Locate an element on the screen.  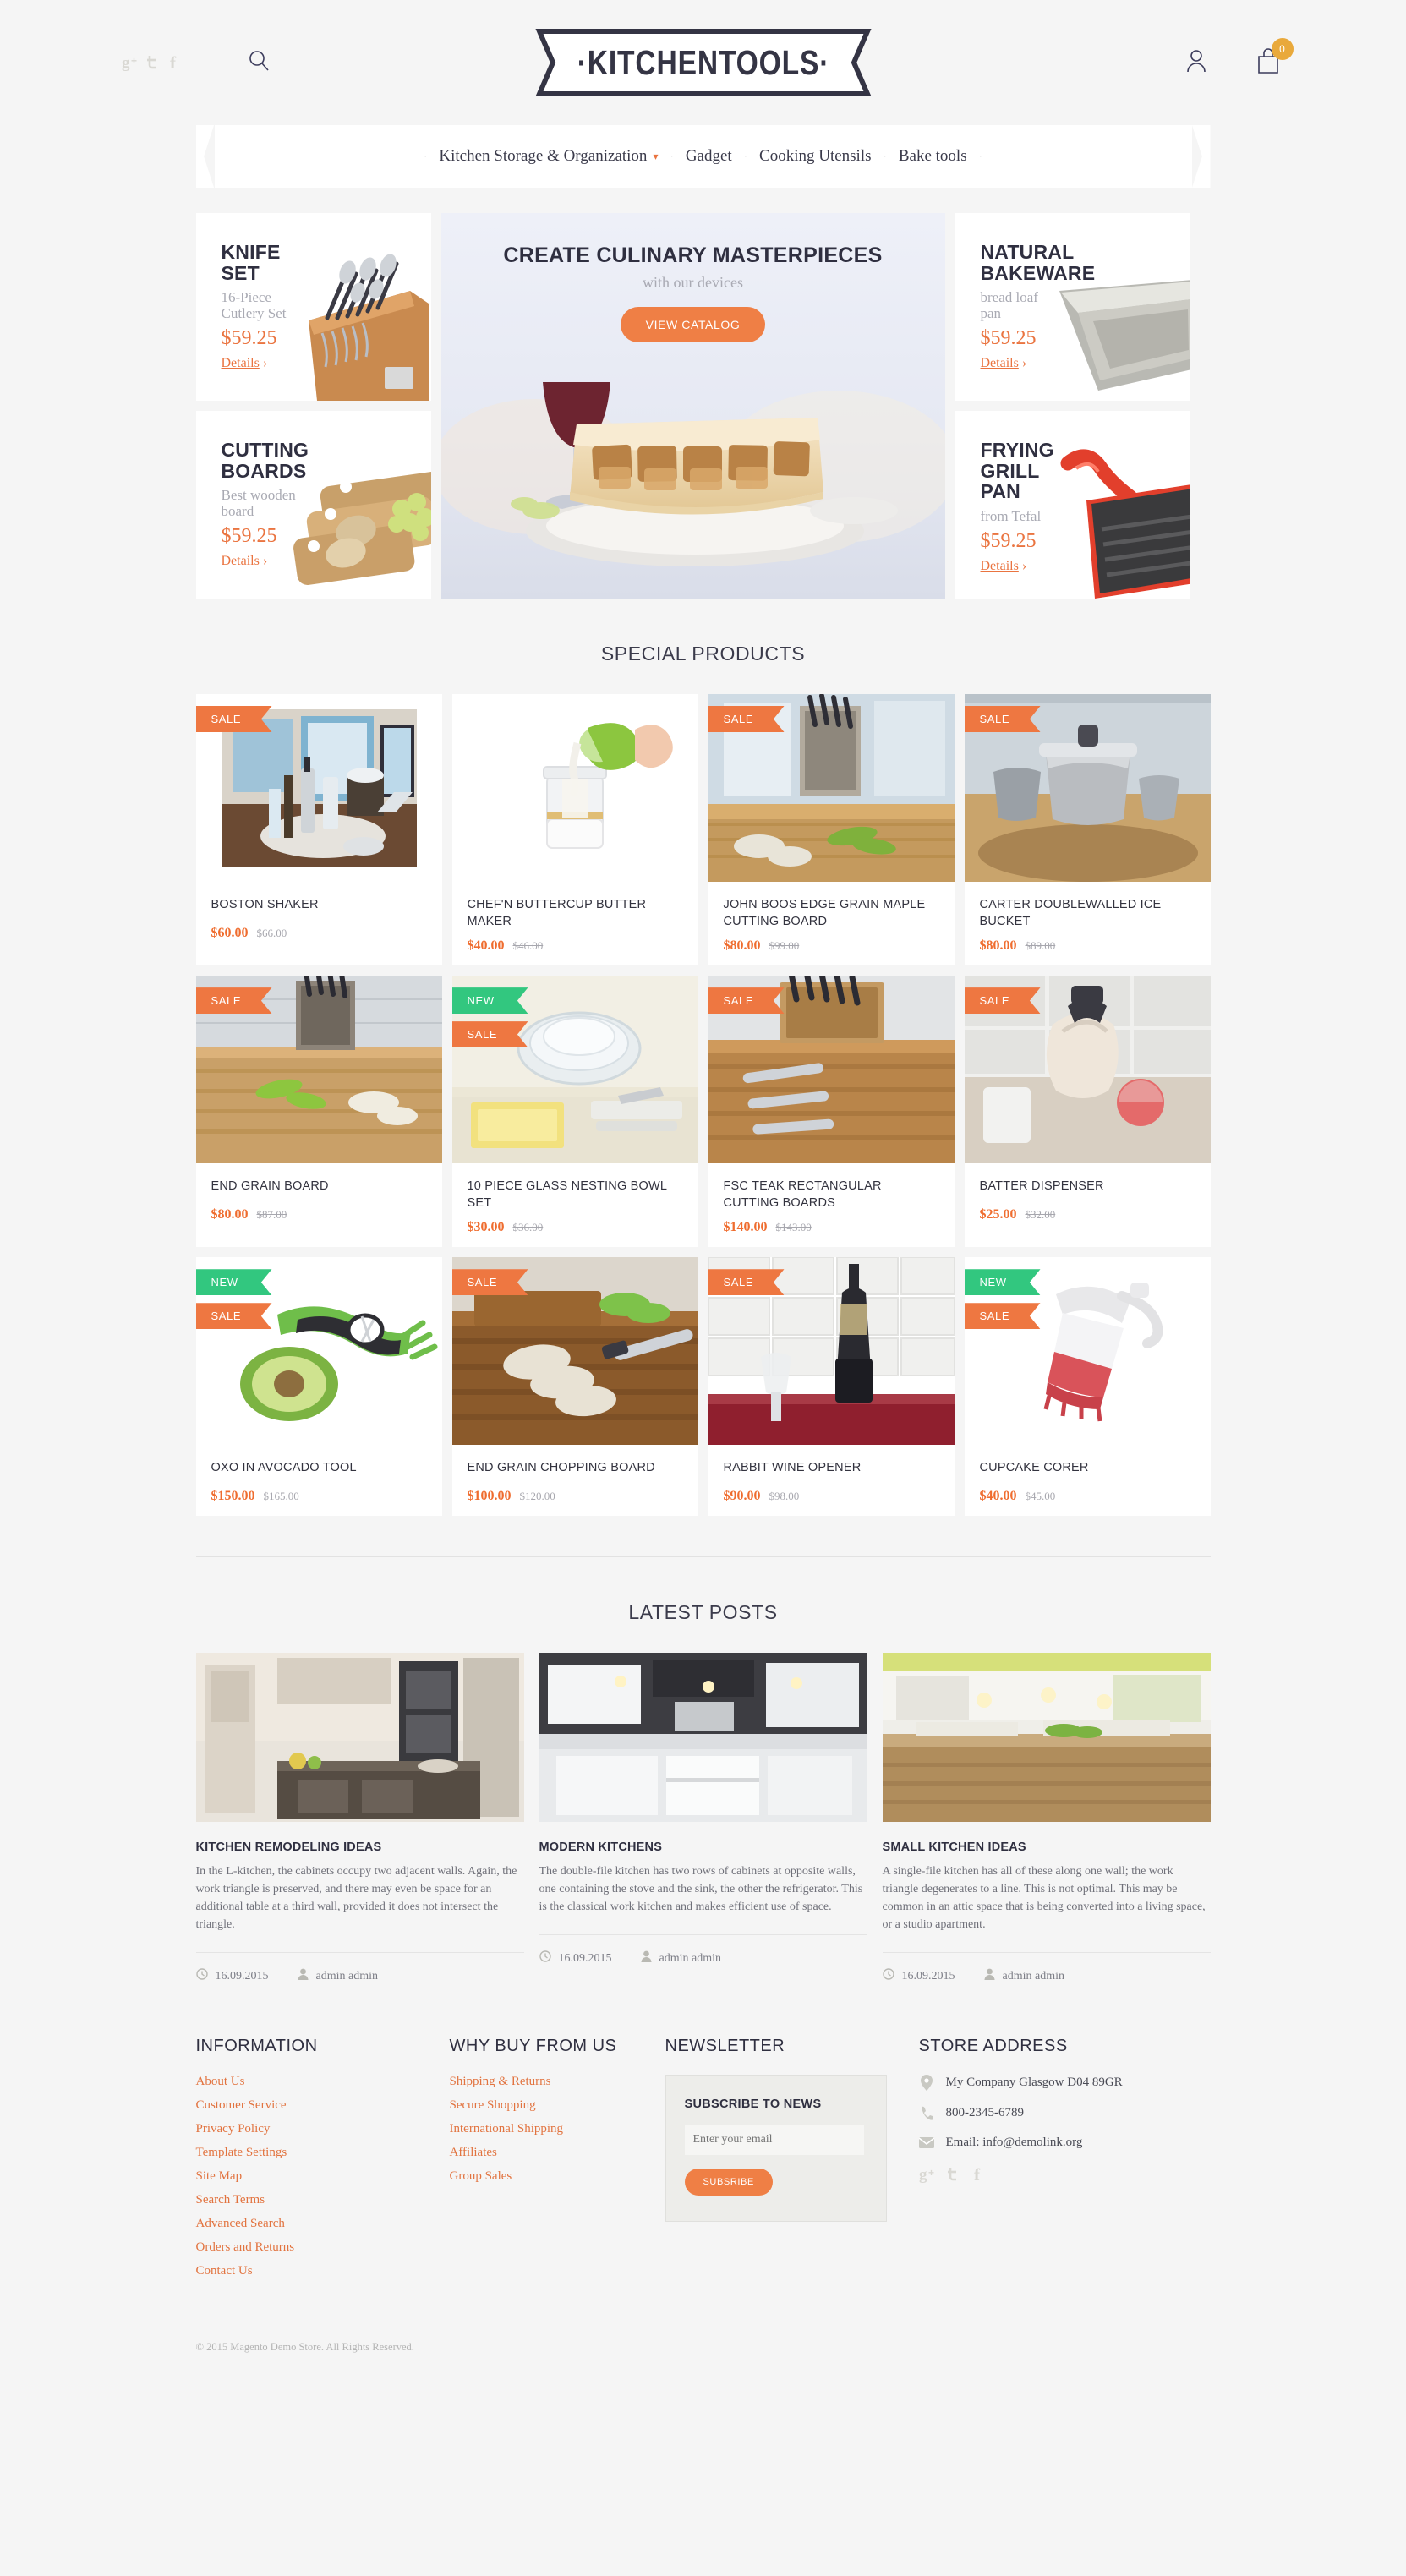
promo-title: KNIFE SET is located at coordinates (251, 262).